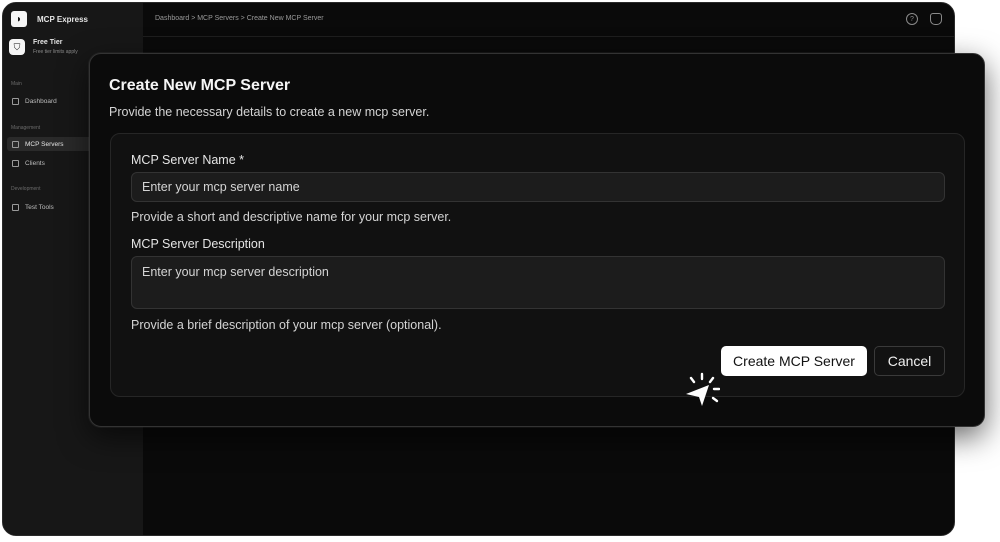 This screenshot has height=542, width=1000. What do you see at coordinates (26, 128) in the screenshot?
I see `section-label-management: Management` at bounding box center [26, 128].